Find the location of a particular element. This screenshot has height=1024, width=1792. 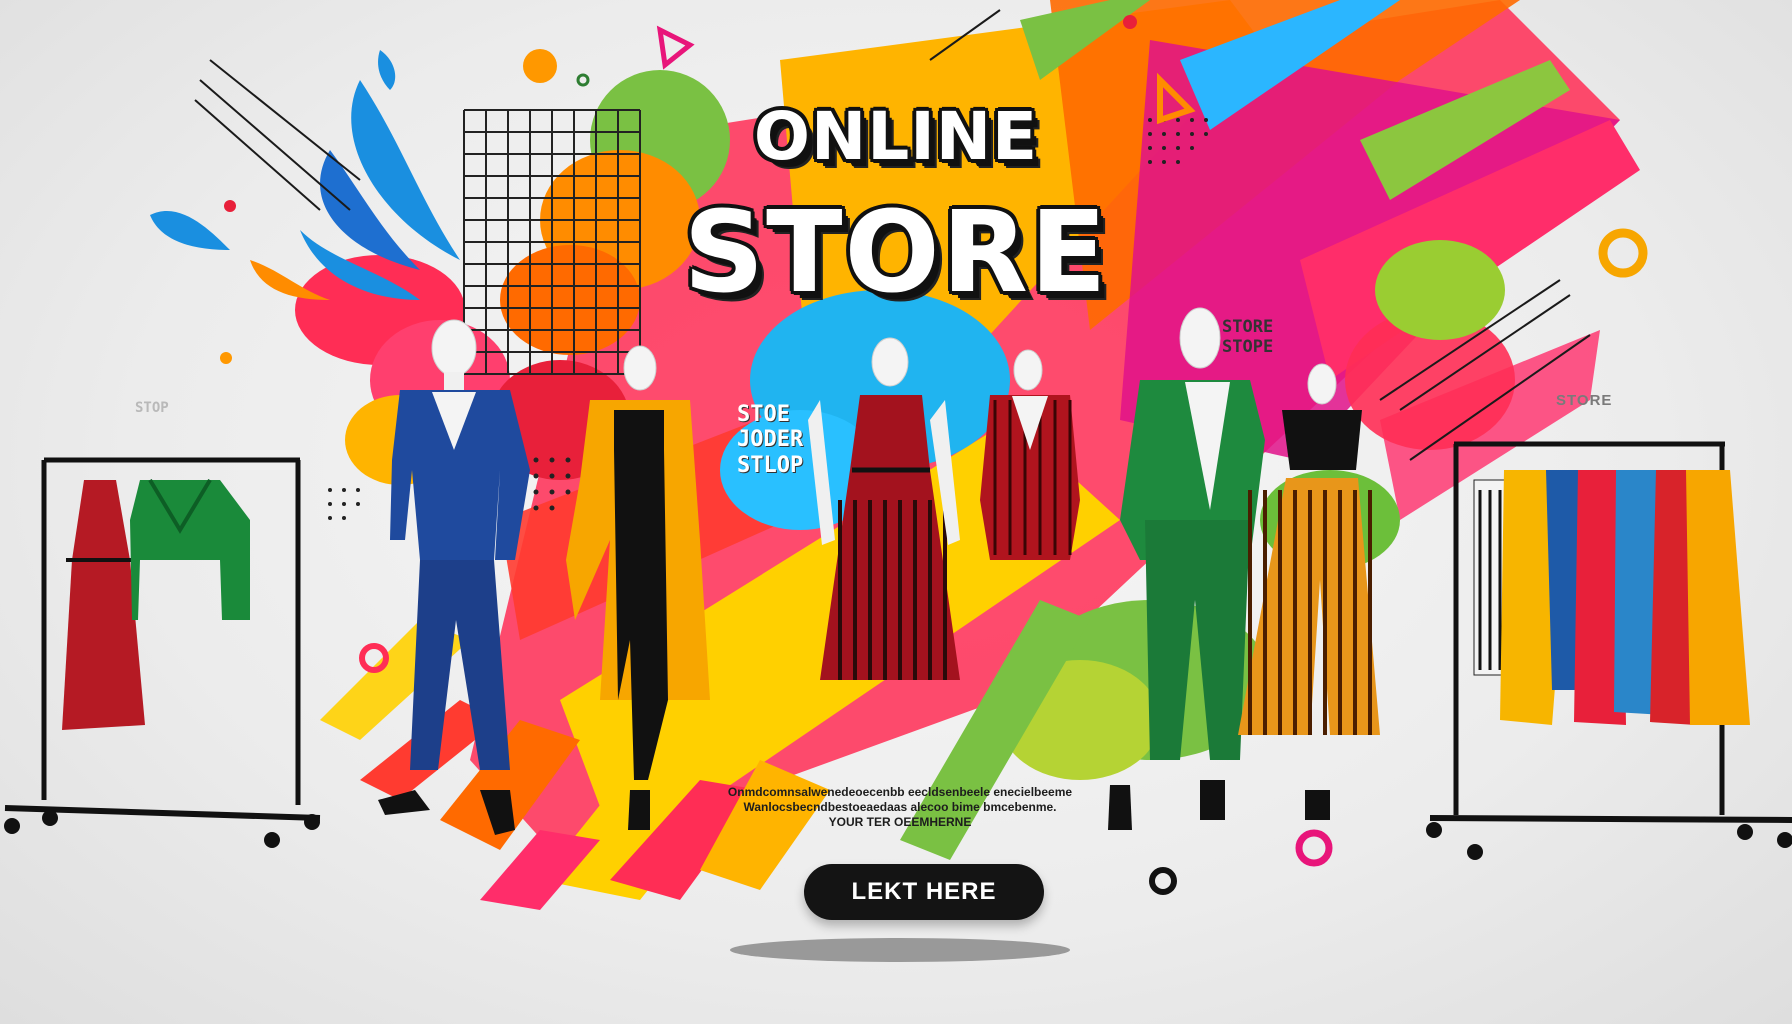

tag-center-line: JODER is located at coordinates (770, 440).